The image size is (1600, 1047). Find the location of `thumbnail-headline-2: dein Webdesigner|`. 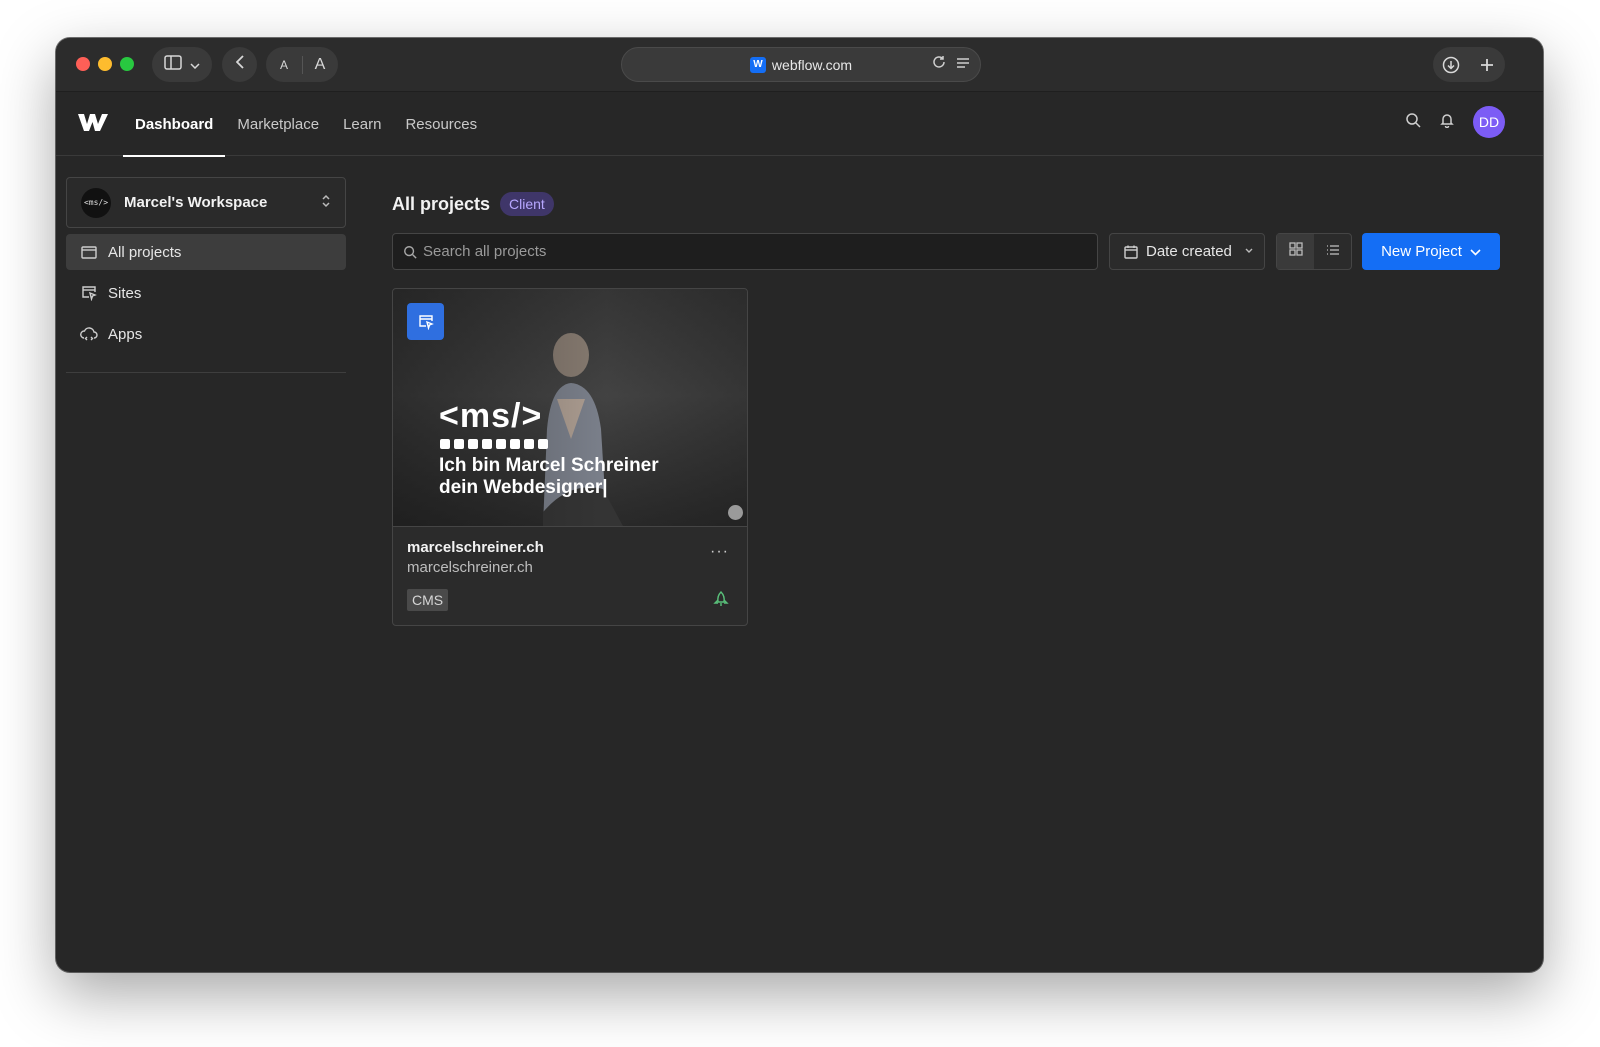

thumbnail-headline-2: dein Webdesigner| is located at coordinates (523, 487).